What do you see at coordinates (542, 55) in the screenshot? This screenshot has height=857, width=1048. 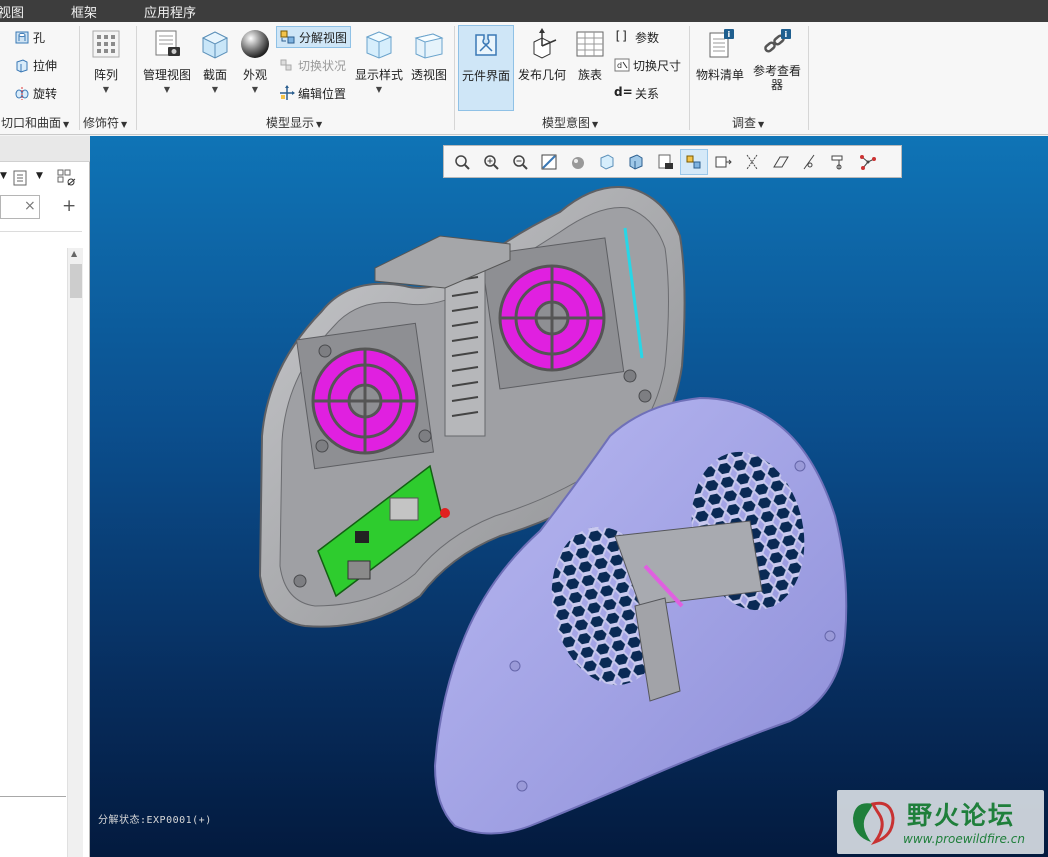 I see `publish-geometry-button: 发布几何` at bounding box center [542, 55].